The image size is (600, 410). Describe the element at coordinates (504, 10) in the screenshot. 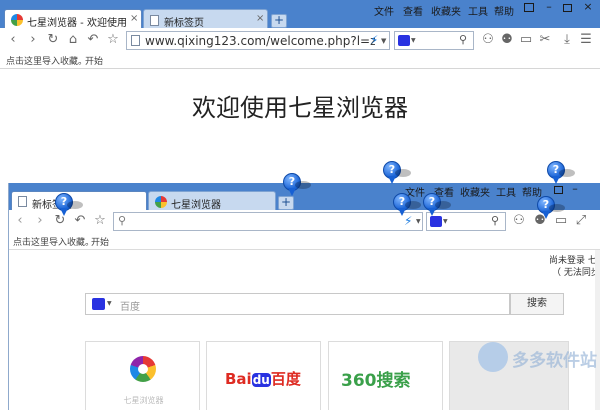

I see `outer-menu-help: 帮助` at that location.